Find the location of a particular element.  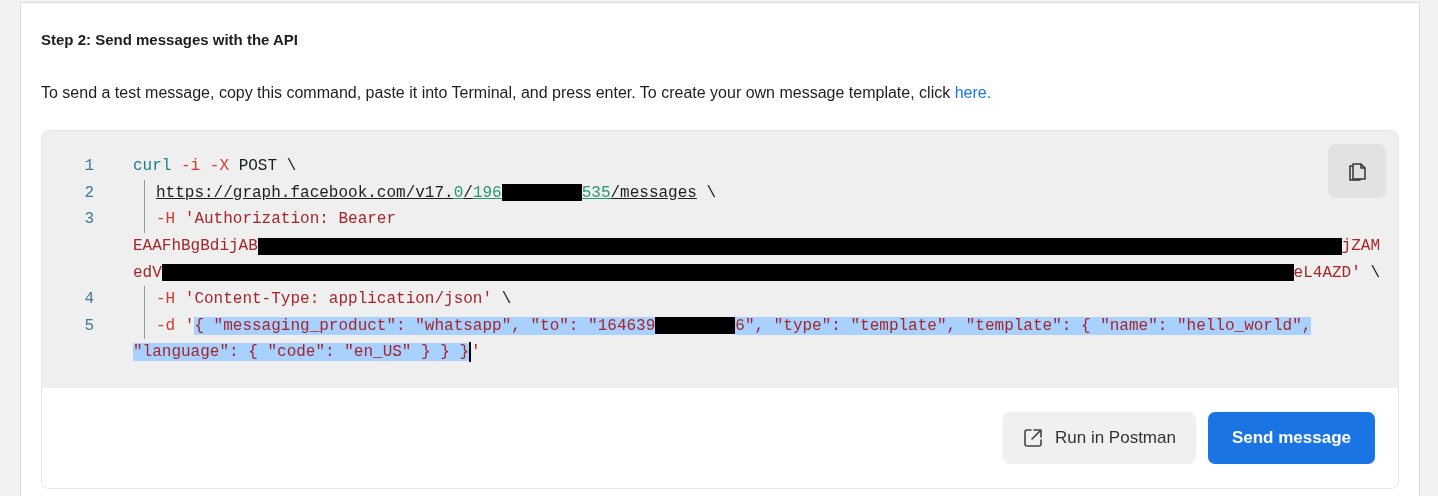

text-cursor is located at coordinates (470, 352).